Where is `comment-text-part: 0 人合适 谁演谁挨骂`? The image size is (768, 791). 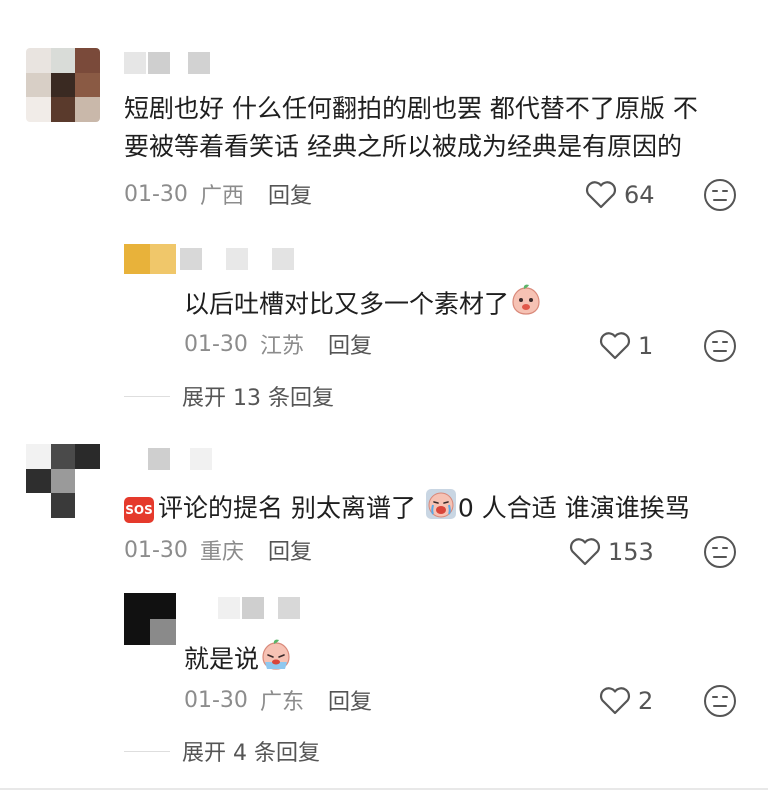 comment-text-part: 0 人合适 谁演谁挨骂 is located at coordinates (573, 508).